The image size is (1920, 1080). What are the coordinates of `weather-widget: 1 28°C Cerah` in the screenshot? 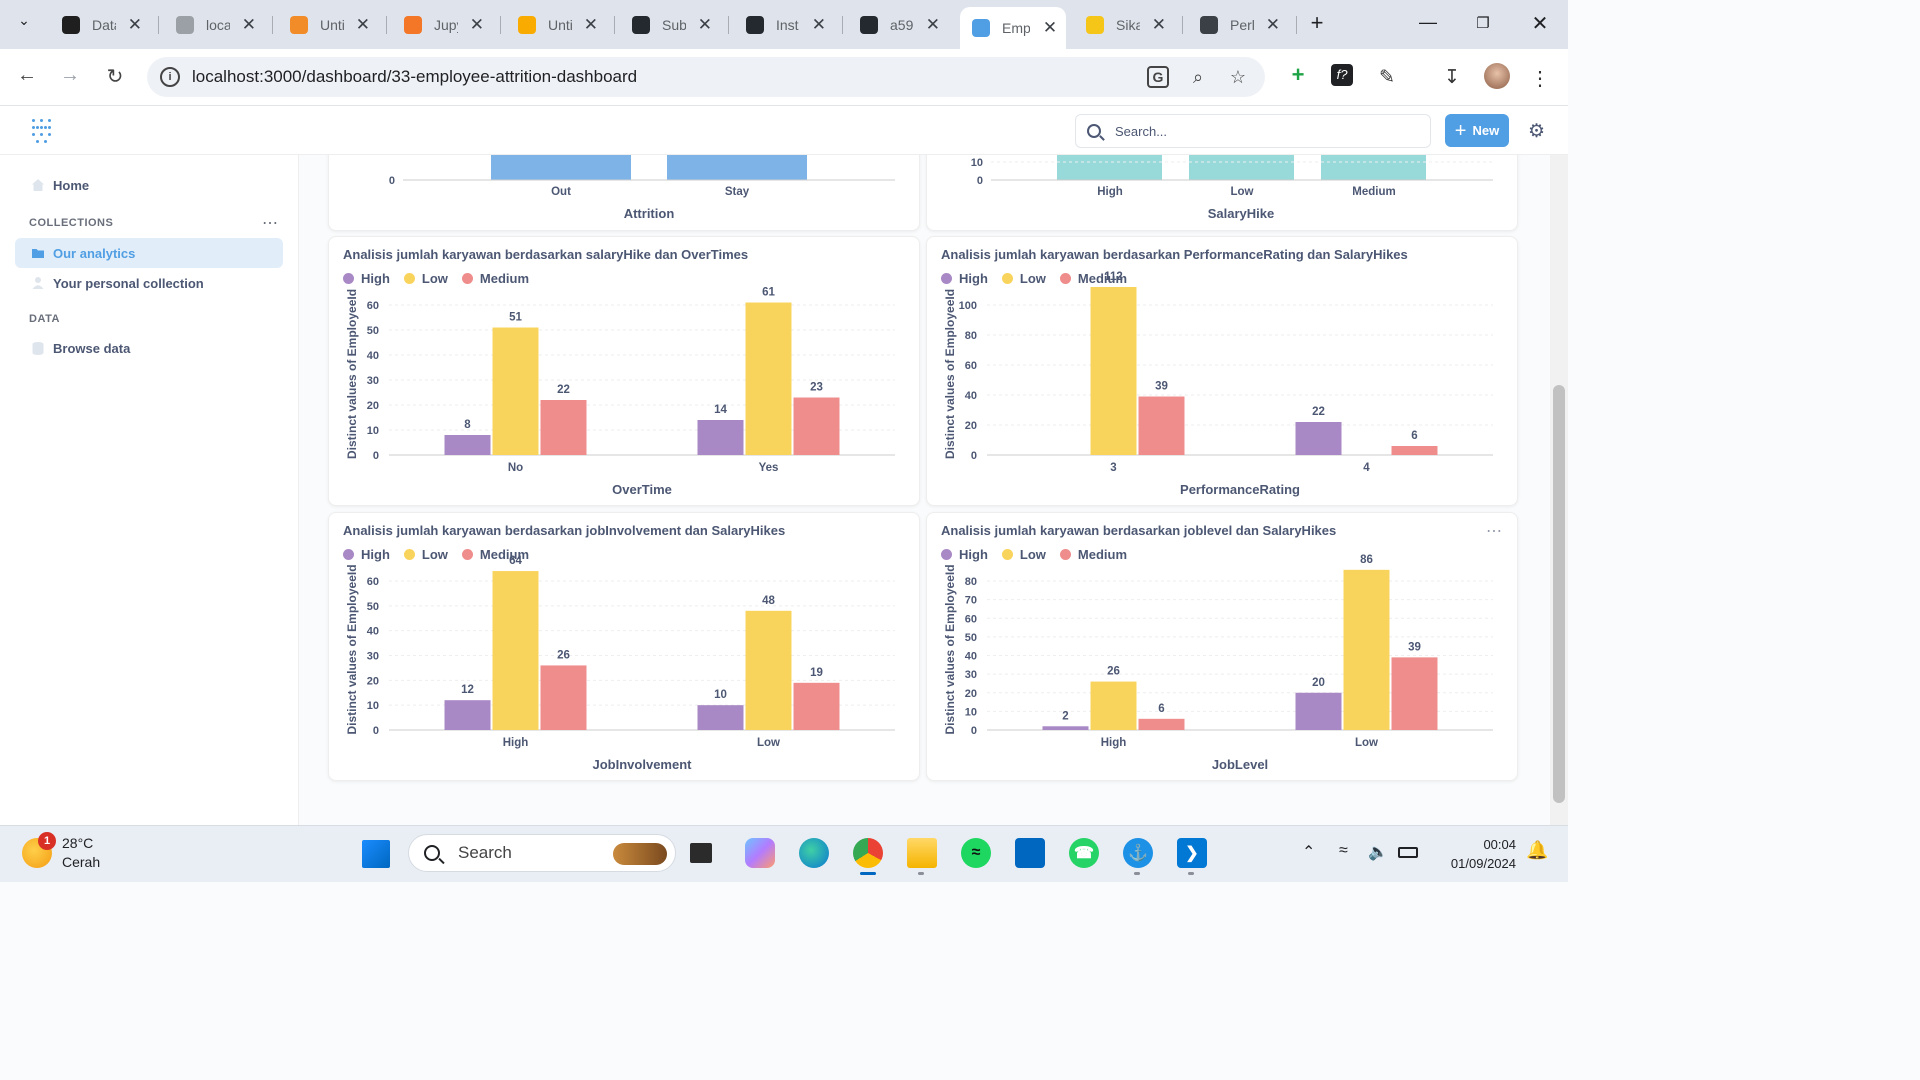 It's located at (61, 852).